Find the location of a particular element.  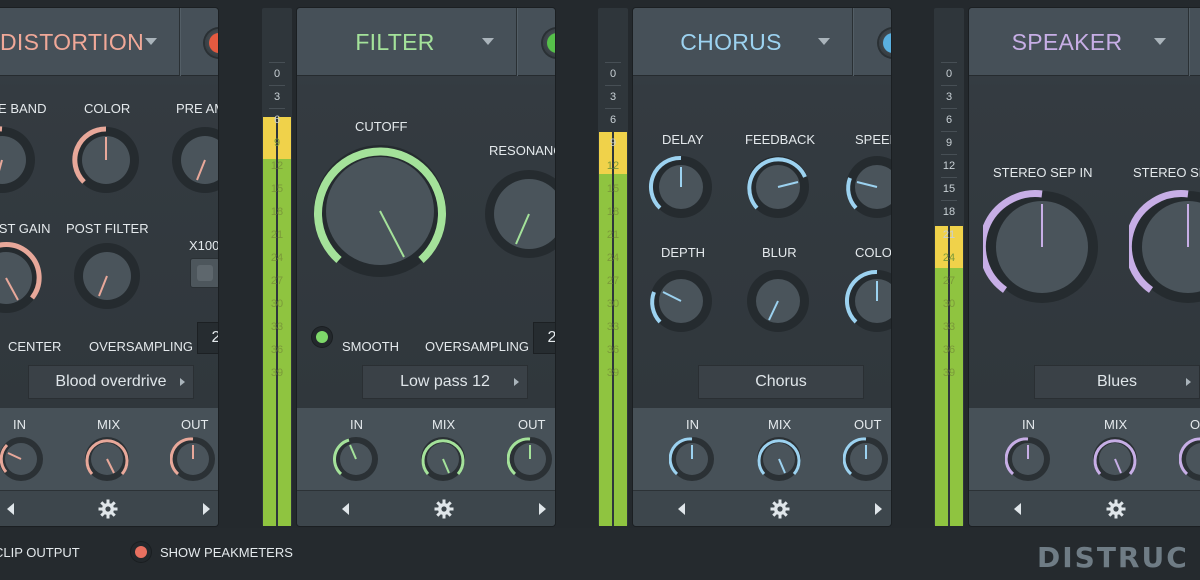

post-gain-knob is located at coordinates (22, 278).